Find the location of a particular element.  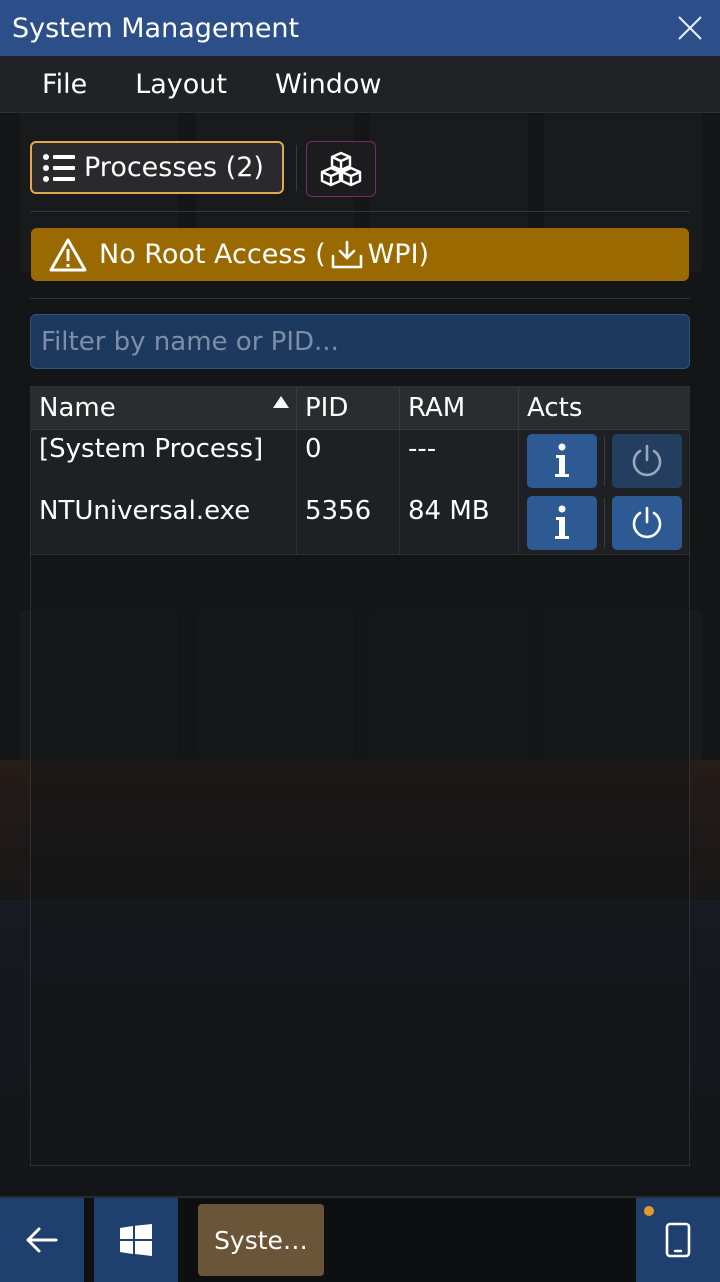

warning-text: No Root Access ( WPI) is located at coordinates (264, 254).